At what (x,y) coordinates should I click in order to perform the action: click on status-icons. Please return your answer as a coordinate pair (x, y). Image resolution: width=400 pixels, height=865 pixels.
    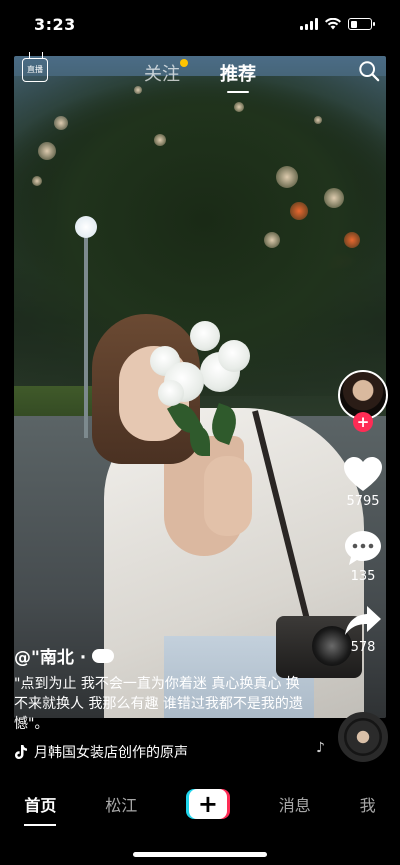
    Looking at the image, I should click on (337, 24).